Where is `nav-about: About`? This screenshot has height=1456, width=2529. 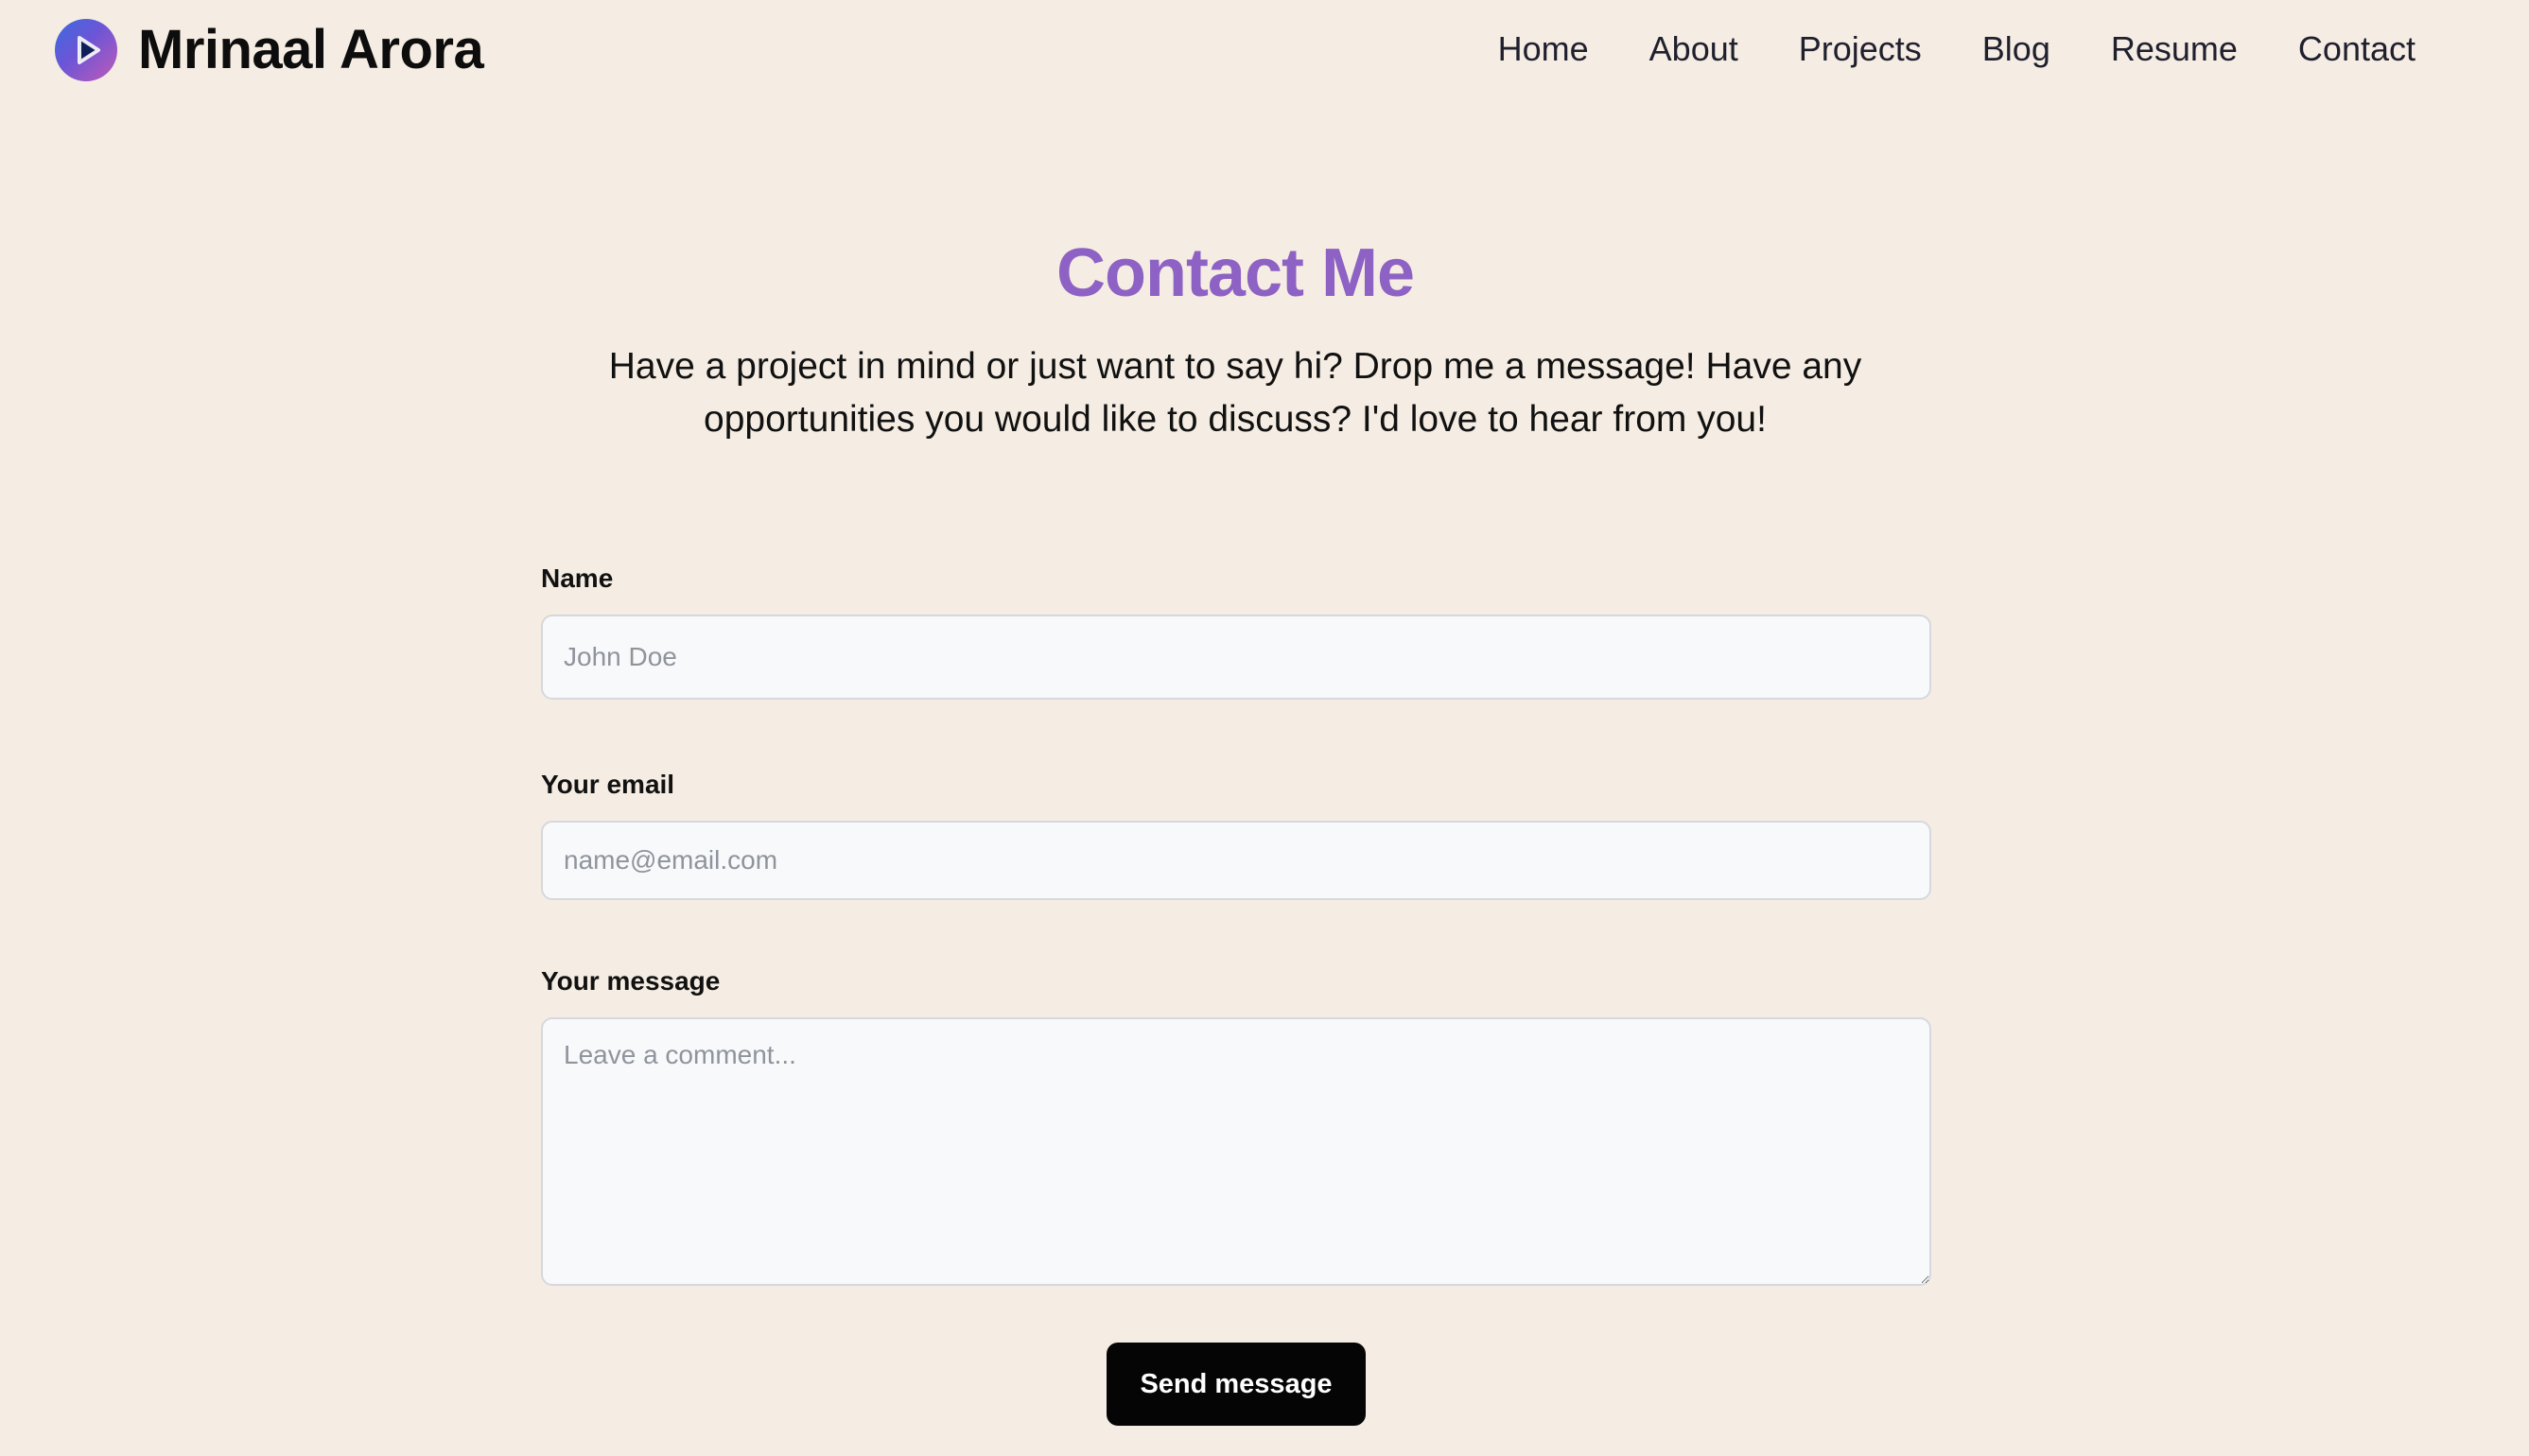
nav-about: About is located at coordinates (1693, 49).